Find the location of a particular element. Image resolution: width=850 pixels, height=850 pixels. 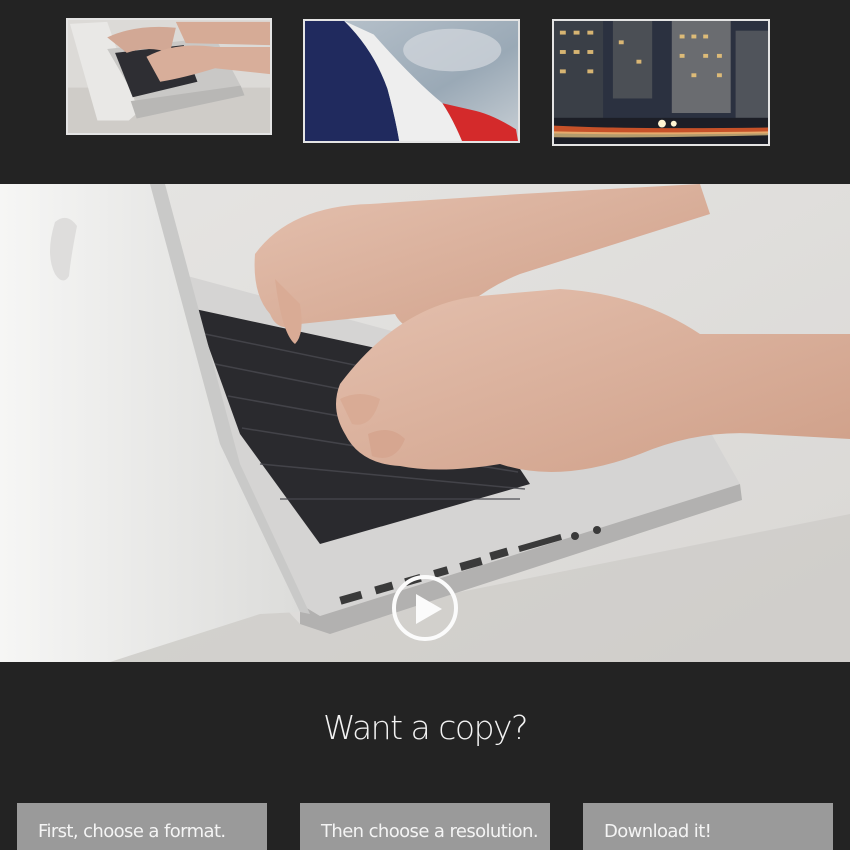

choose-resolution-button: Then choose a resolution. is located at coordinates (425, 826).